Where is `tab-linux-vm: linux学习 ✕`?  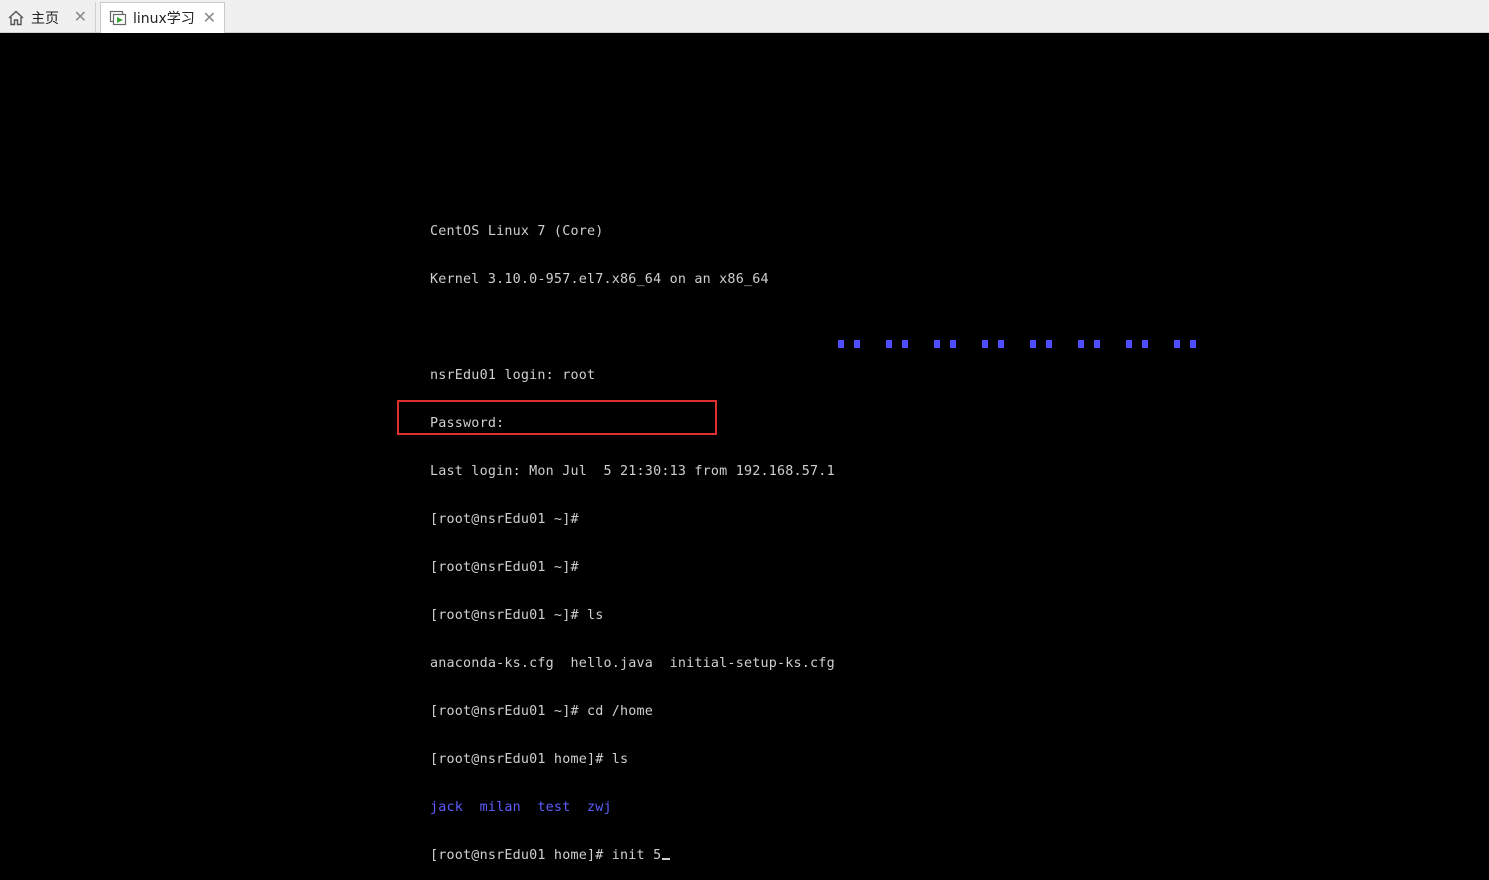 tab-linux-vm: linux学习 ✕ is located at coordinates (162, 17).